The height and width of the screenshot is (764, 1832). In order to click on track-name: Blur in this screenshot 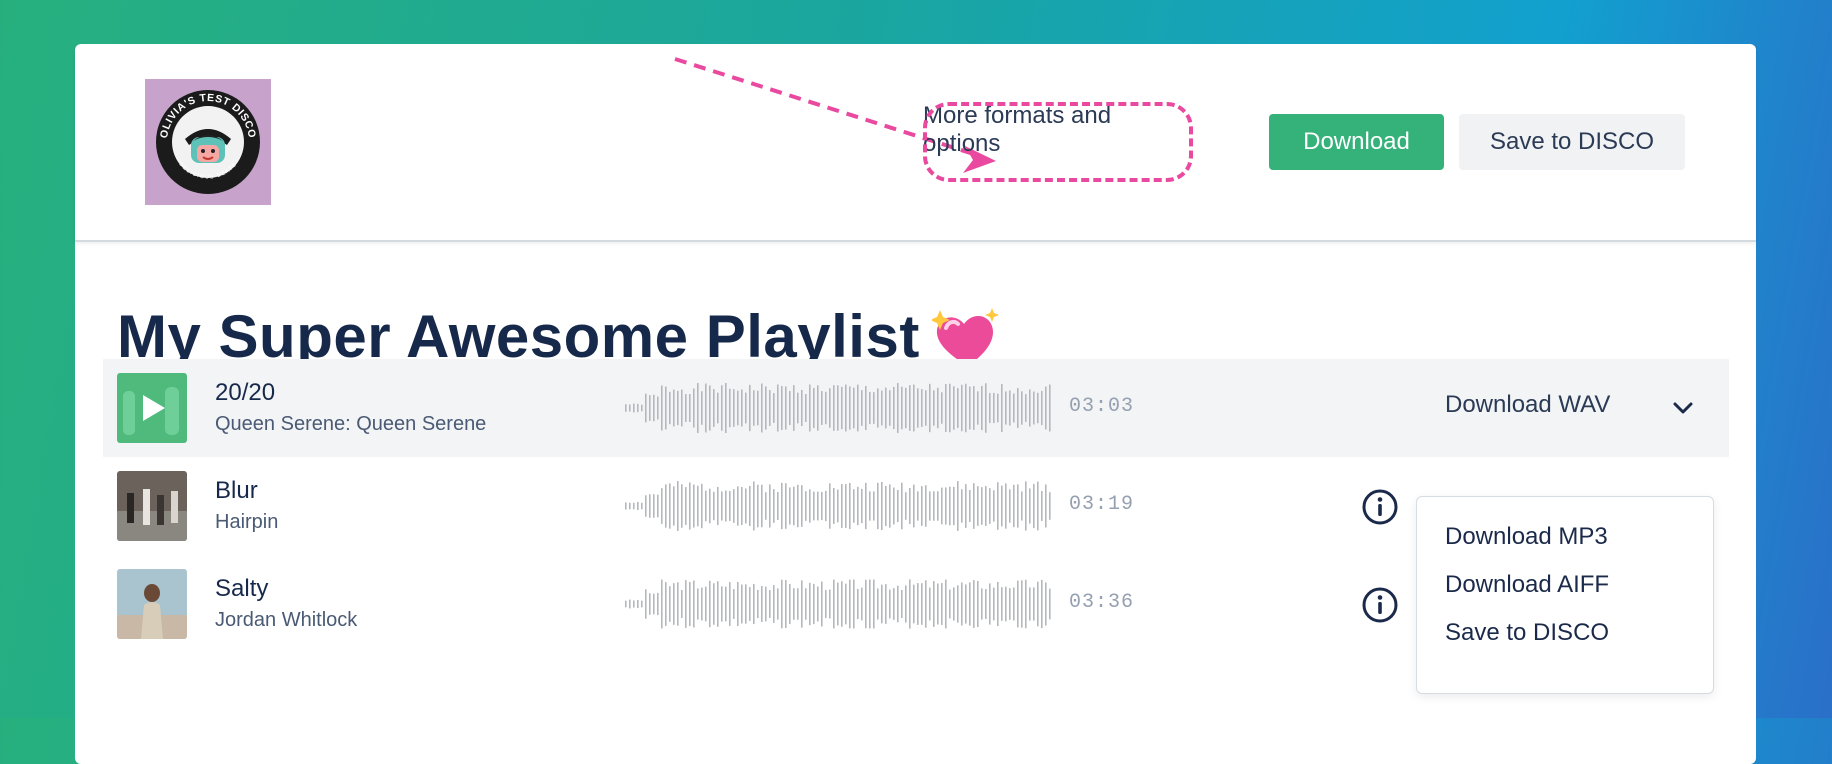, I will do `click(236, 490)`.